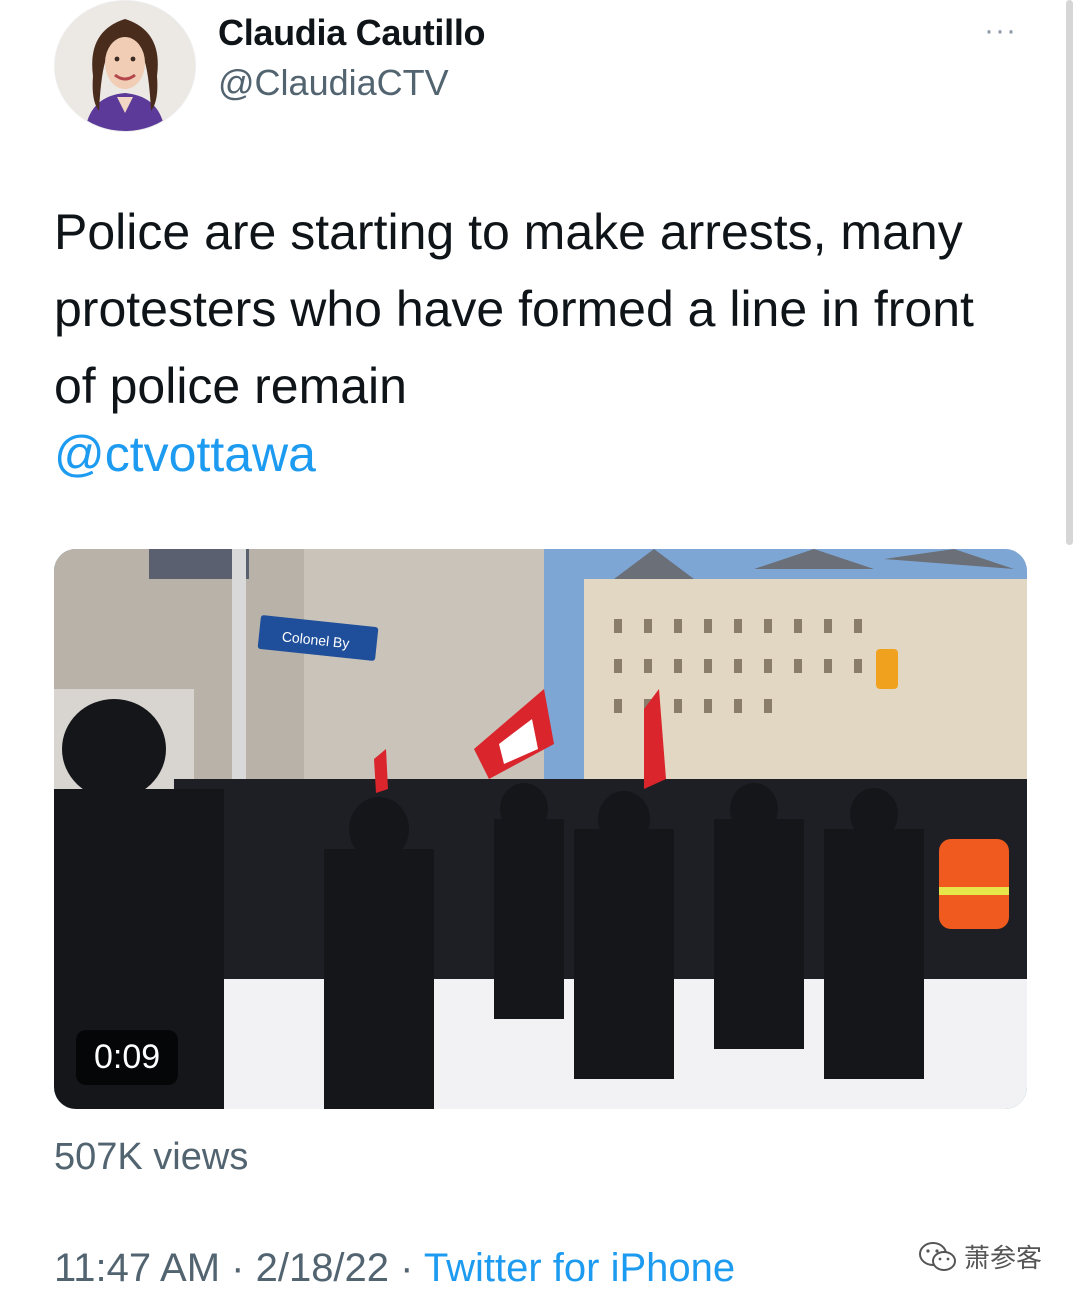  I want to click on watermark: 萧参客, so click(980, 1256).